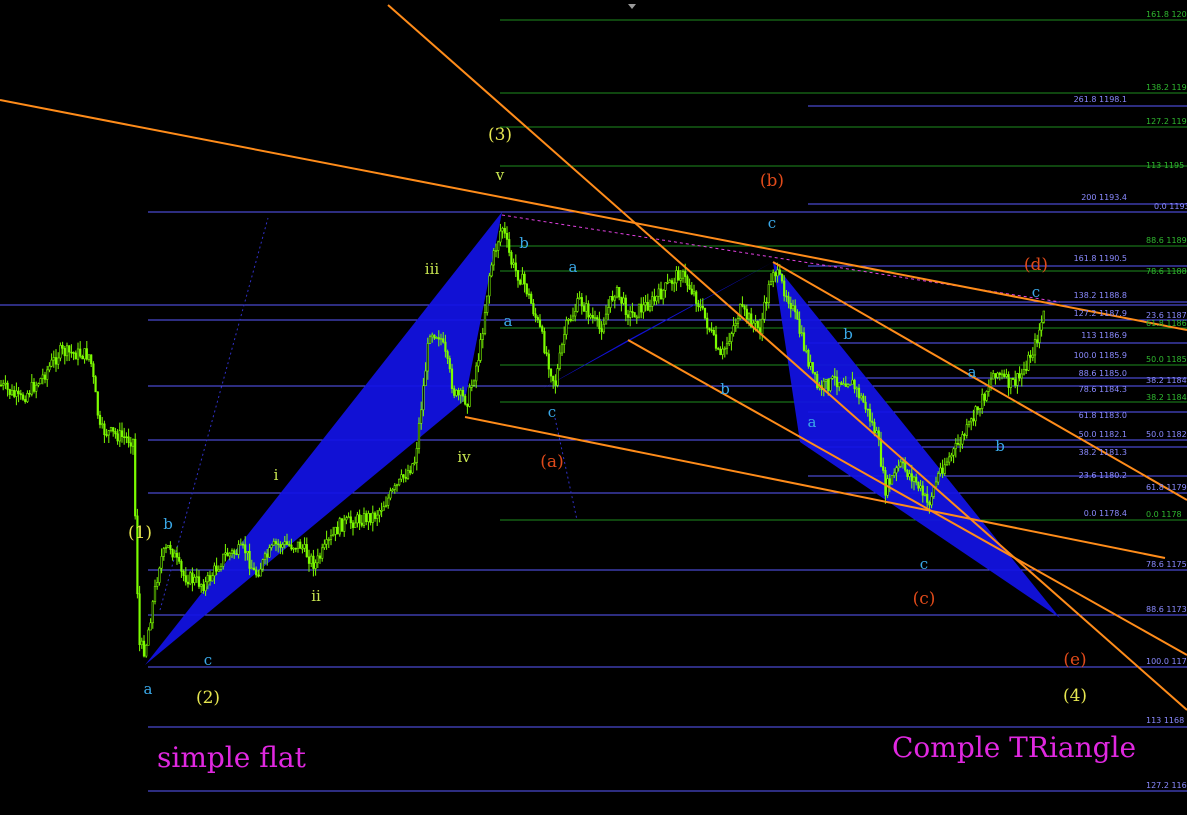 This screenshot has width=1187, height=815. I want to click on fib-level-label: 23.6 1180.2, so click(1103, 475).